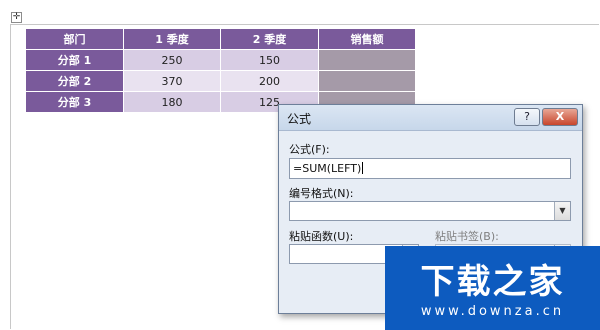 Image resolution: width=600 pixels, height=330 pixels. What do you see at coordinates (269, 39) in the screenshot?
I see `header-q2: 2 季度` at bounding box center [269, 39].